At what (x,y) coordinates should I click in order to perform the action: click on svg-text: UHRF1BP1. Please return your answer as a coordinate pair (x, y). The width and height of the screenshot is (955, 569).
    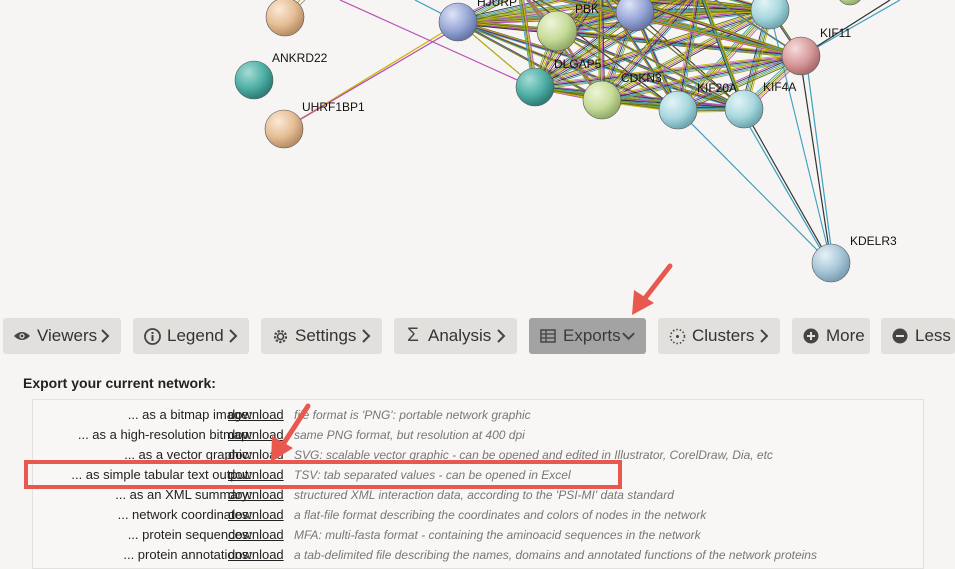
    Looking at the image, I should click on (333, 107).